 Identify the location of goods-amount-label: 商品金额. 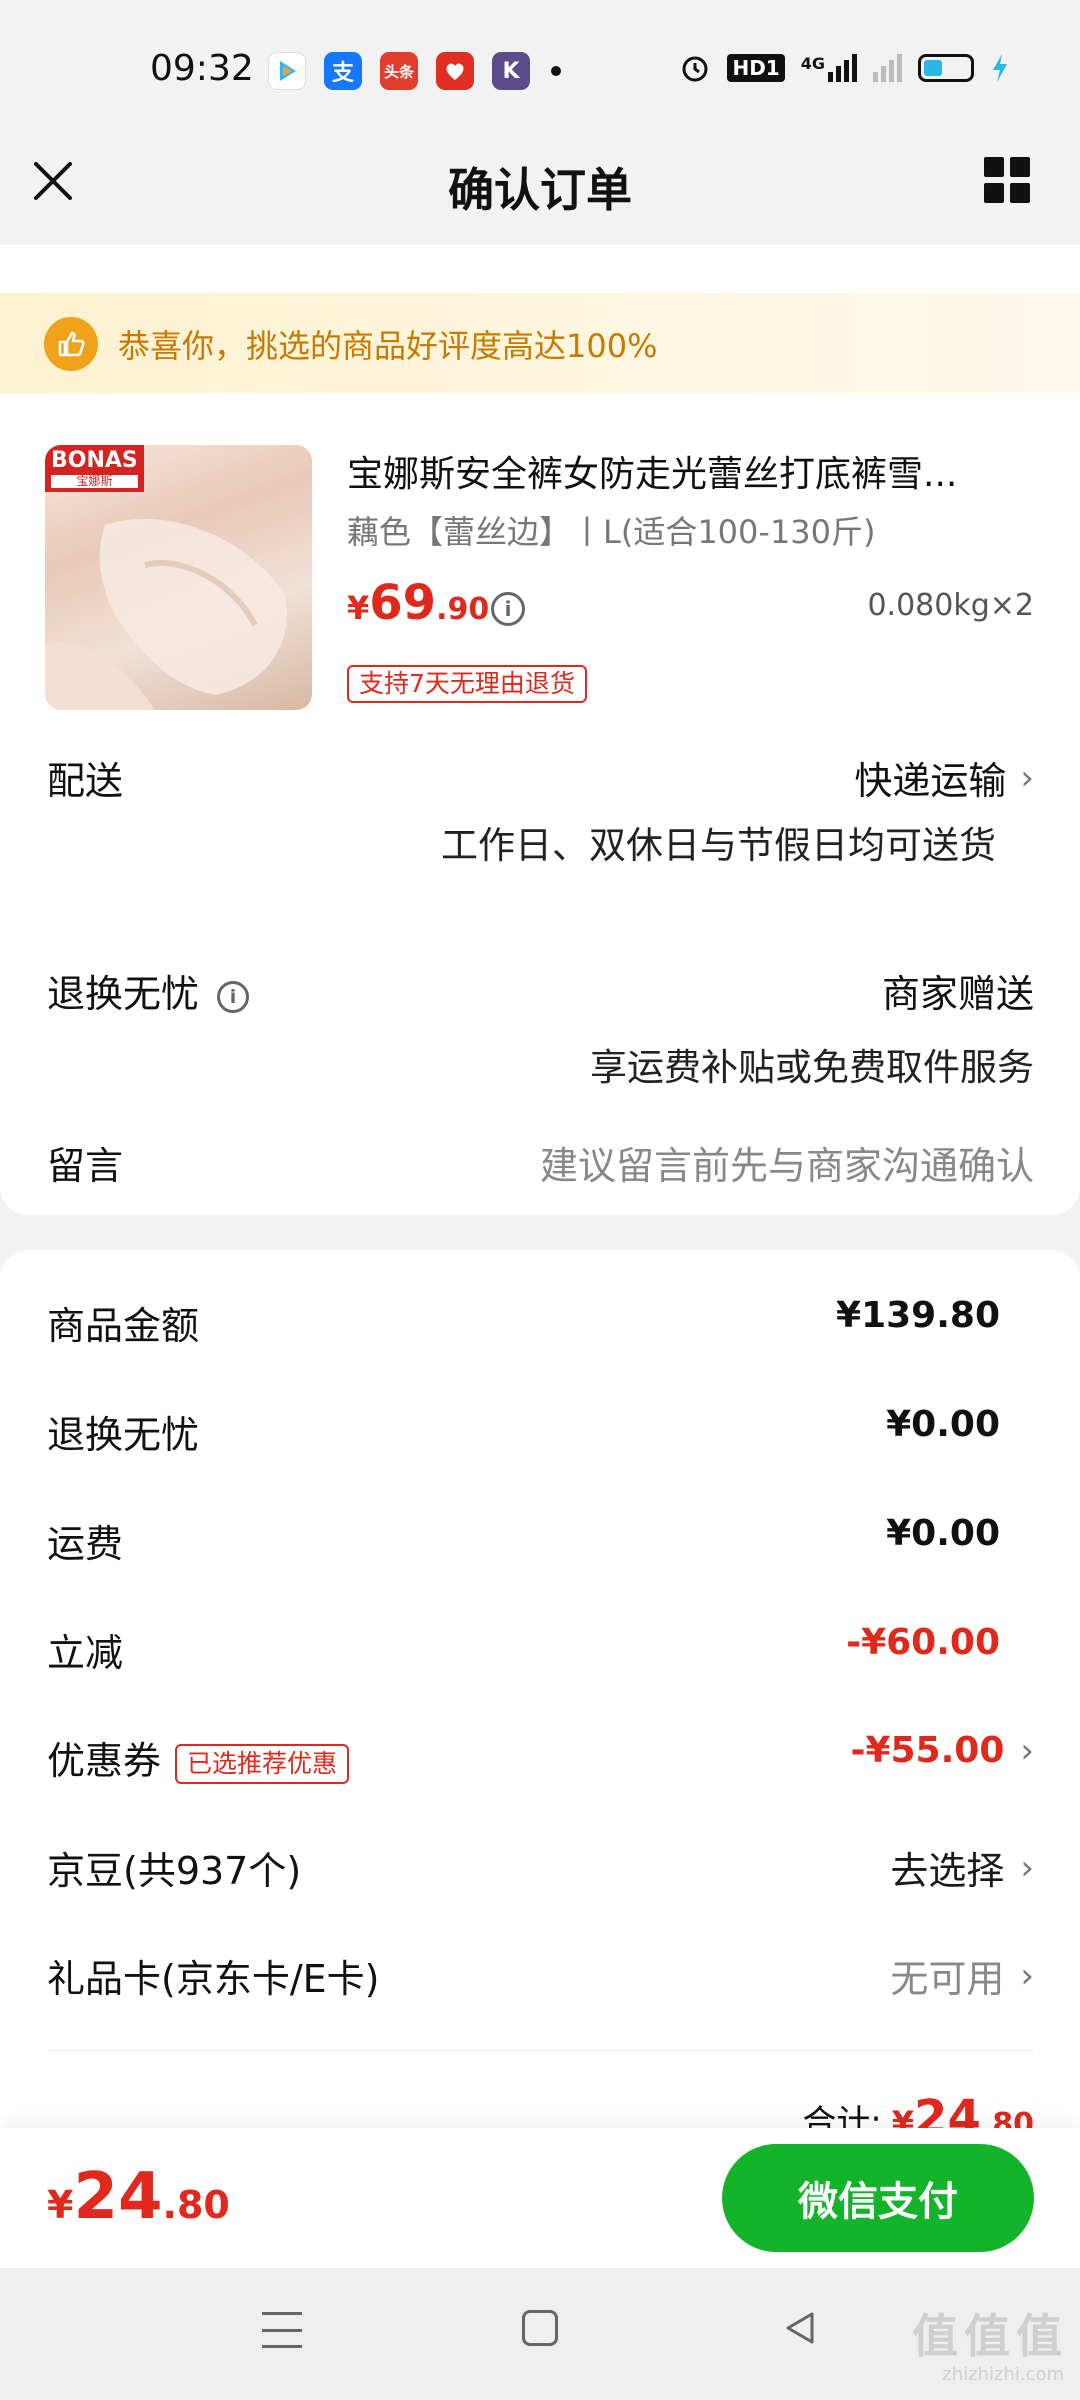
(123, 1326).